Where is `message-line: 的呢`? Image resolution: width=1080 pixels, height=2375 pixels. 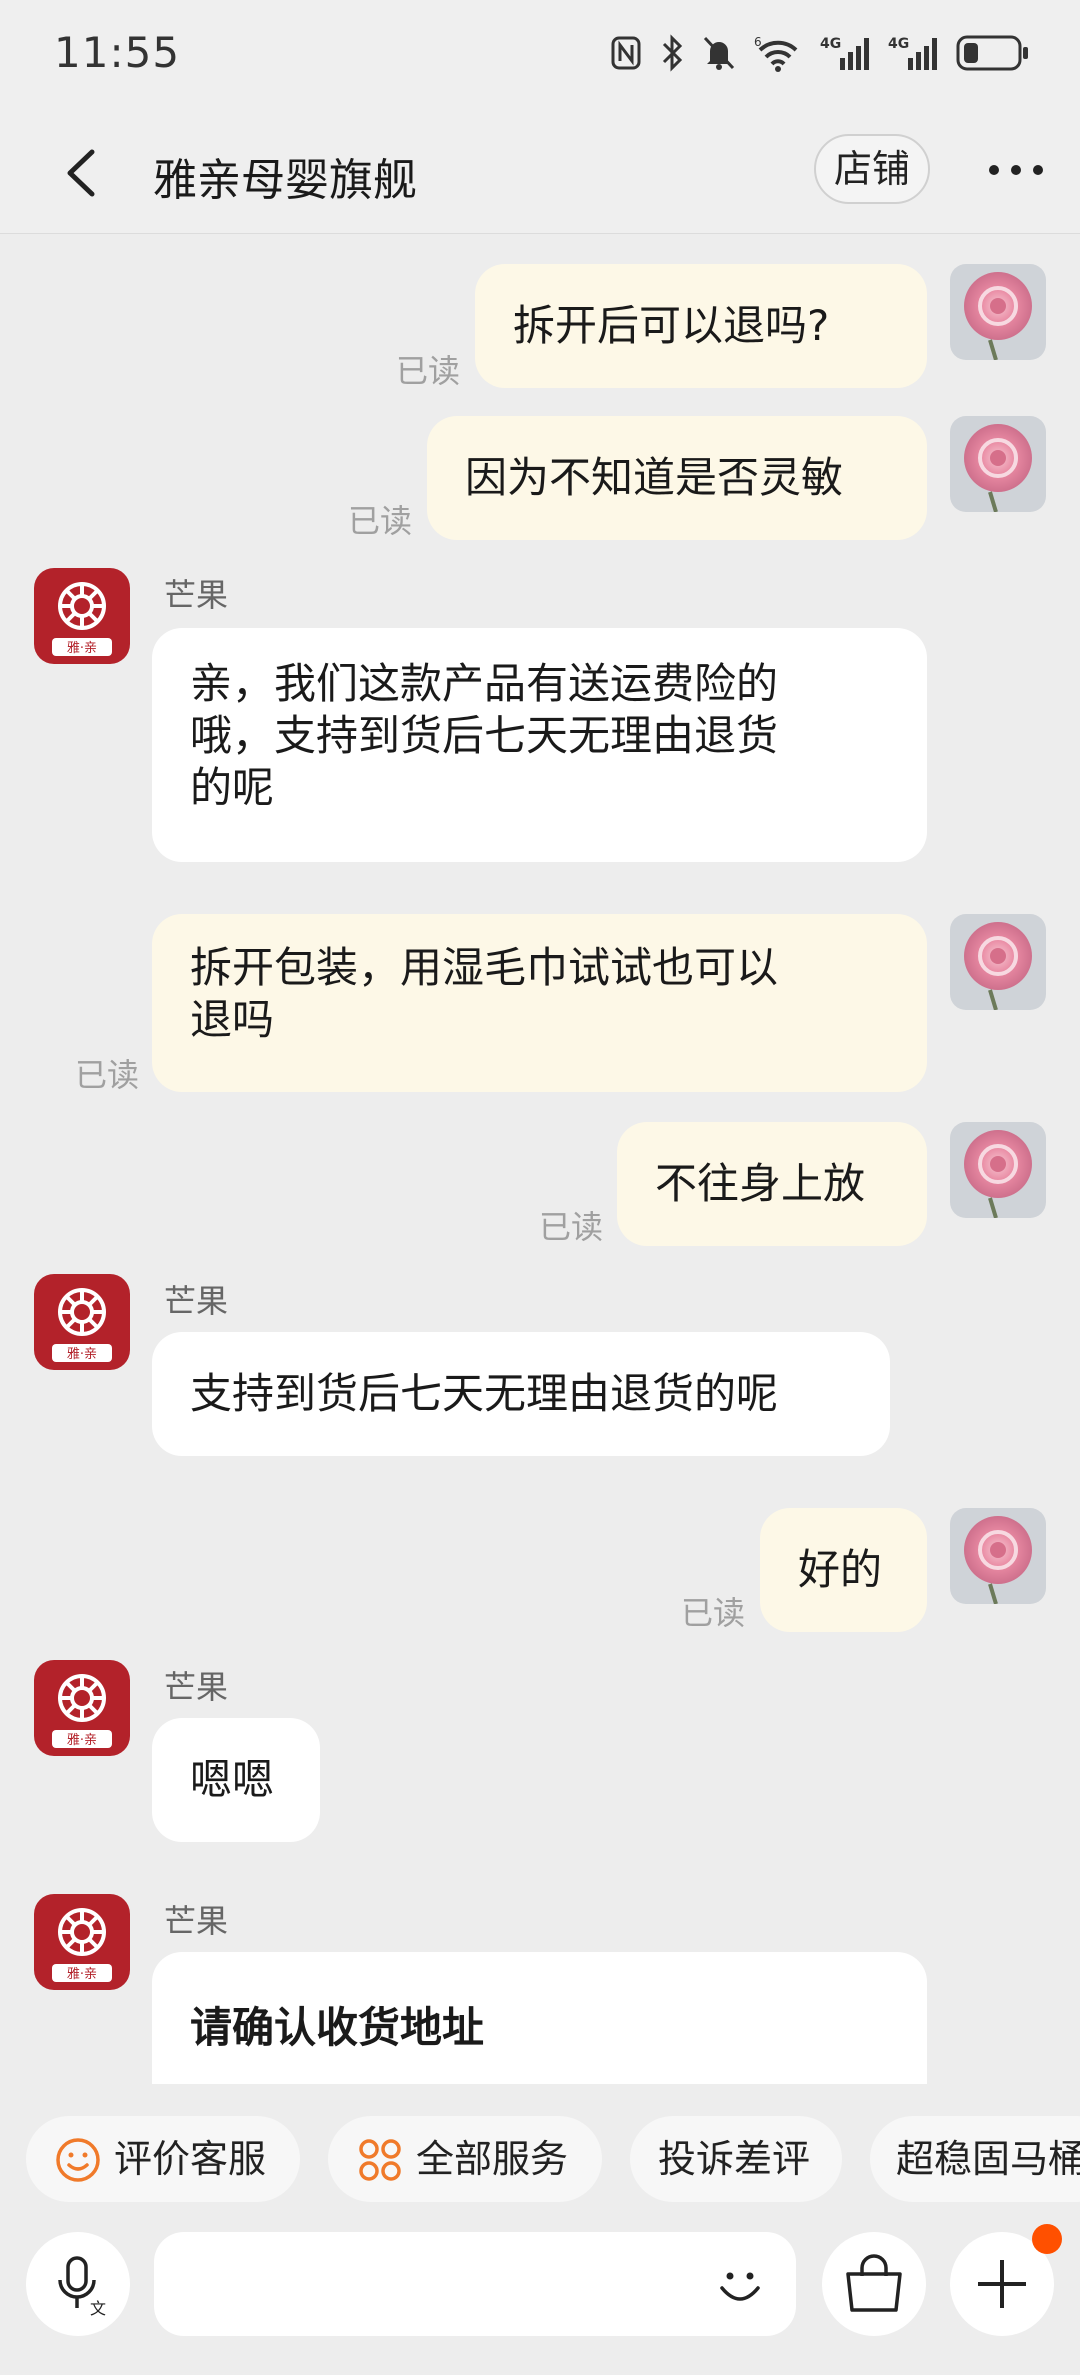 message-line: 的呢 is located at coordinates (232, 787).